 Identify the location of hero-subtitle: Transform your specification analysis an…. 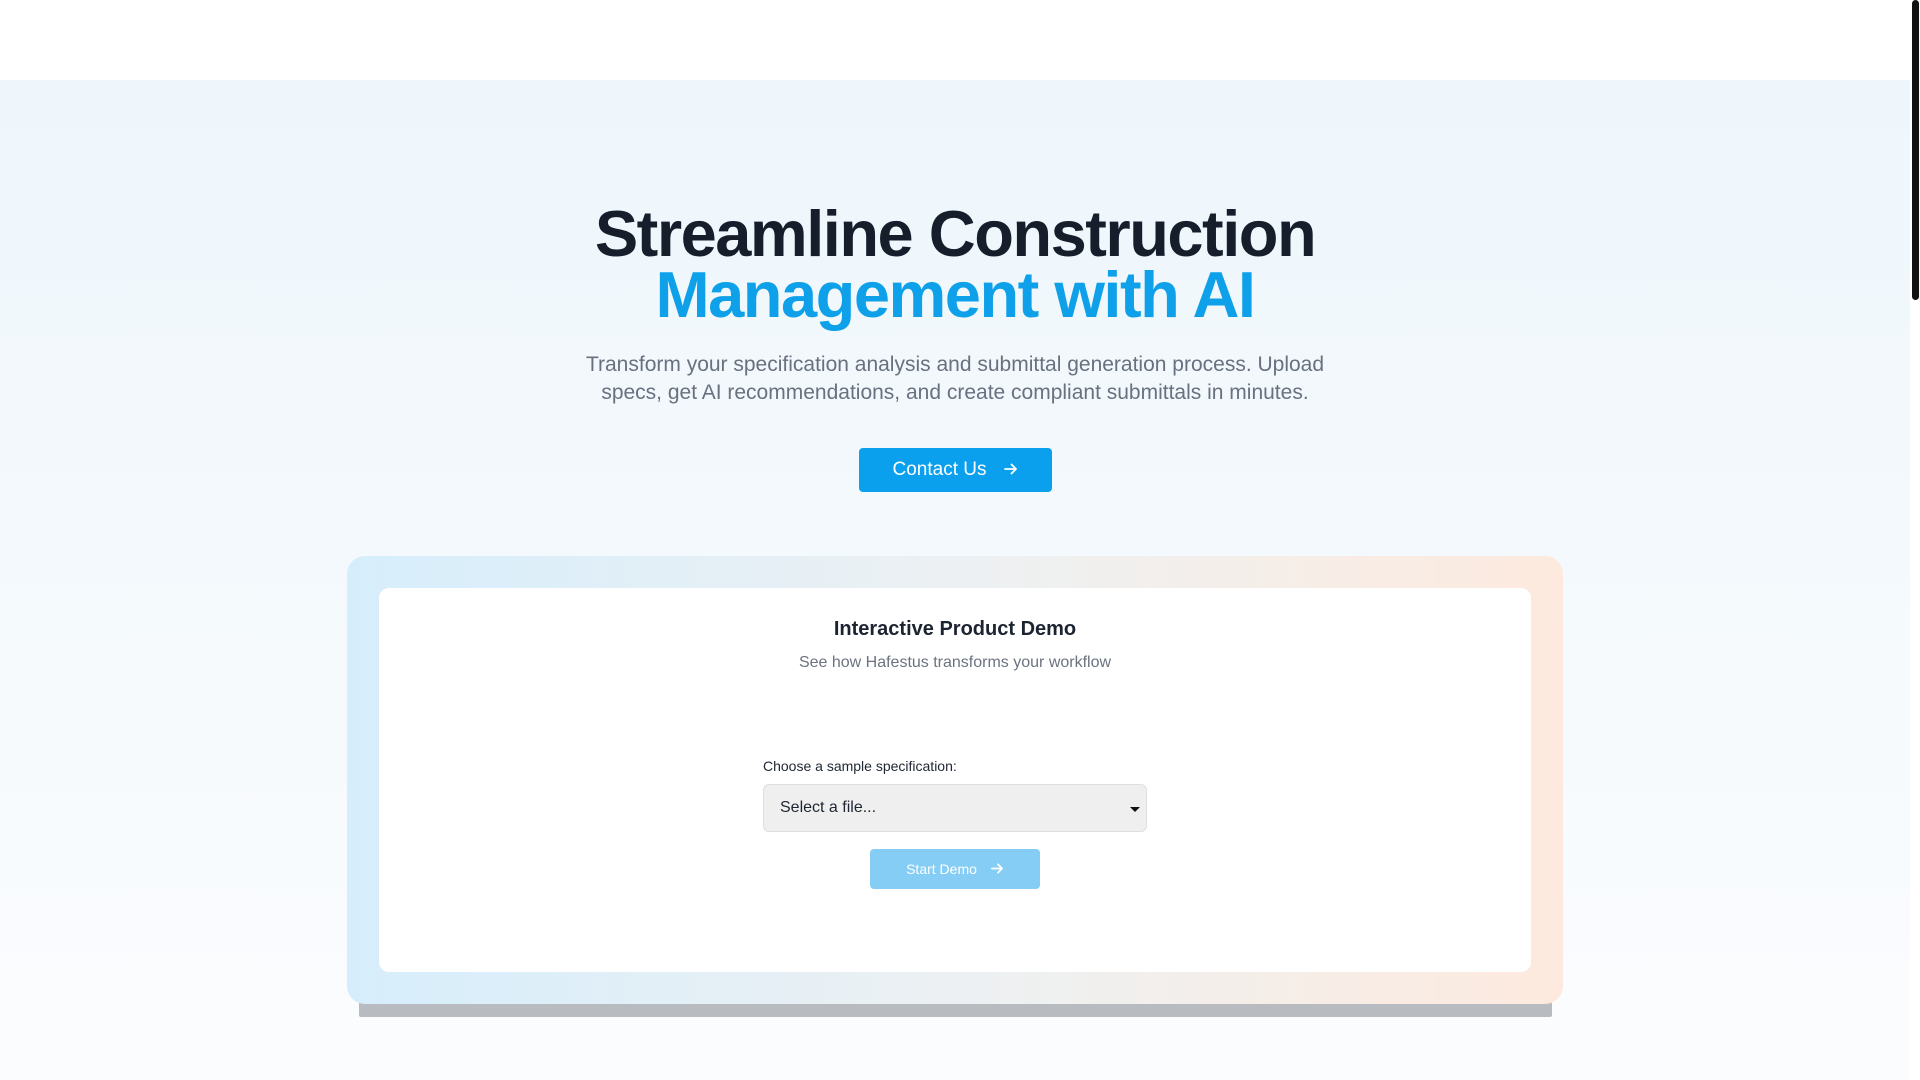
(955, 378).